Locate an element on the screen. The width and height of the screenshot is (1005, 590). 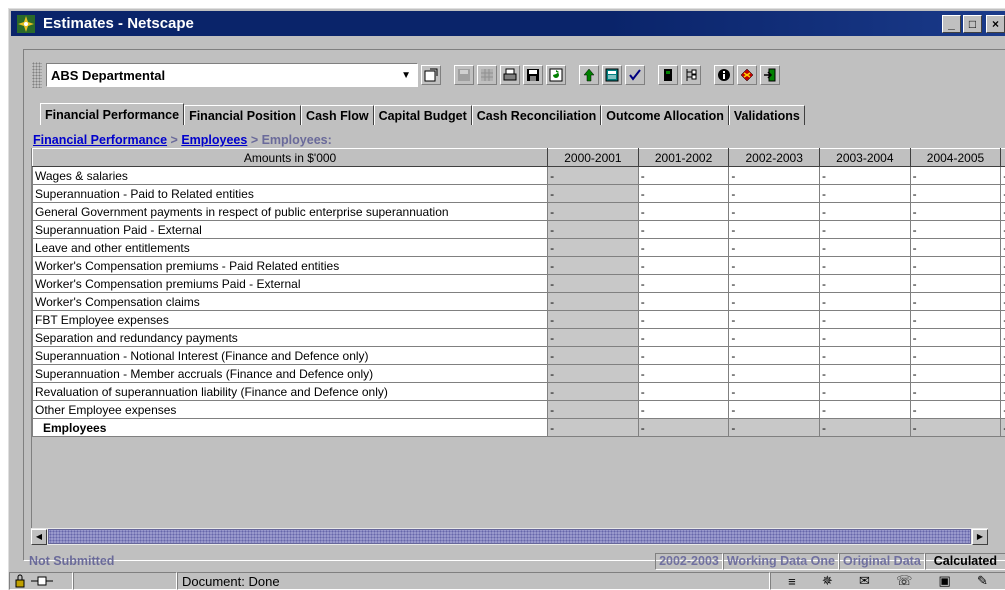
refresh-icon is located at coordinates (556, 75).